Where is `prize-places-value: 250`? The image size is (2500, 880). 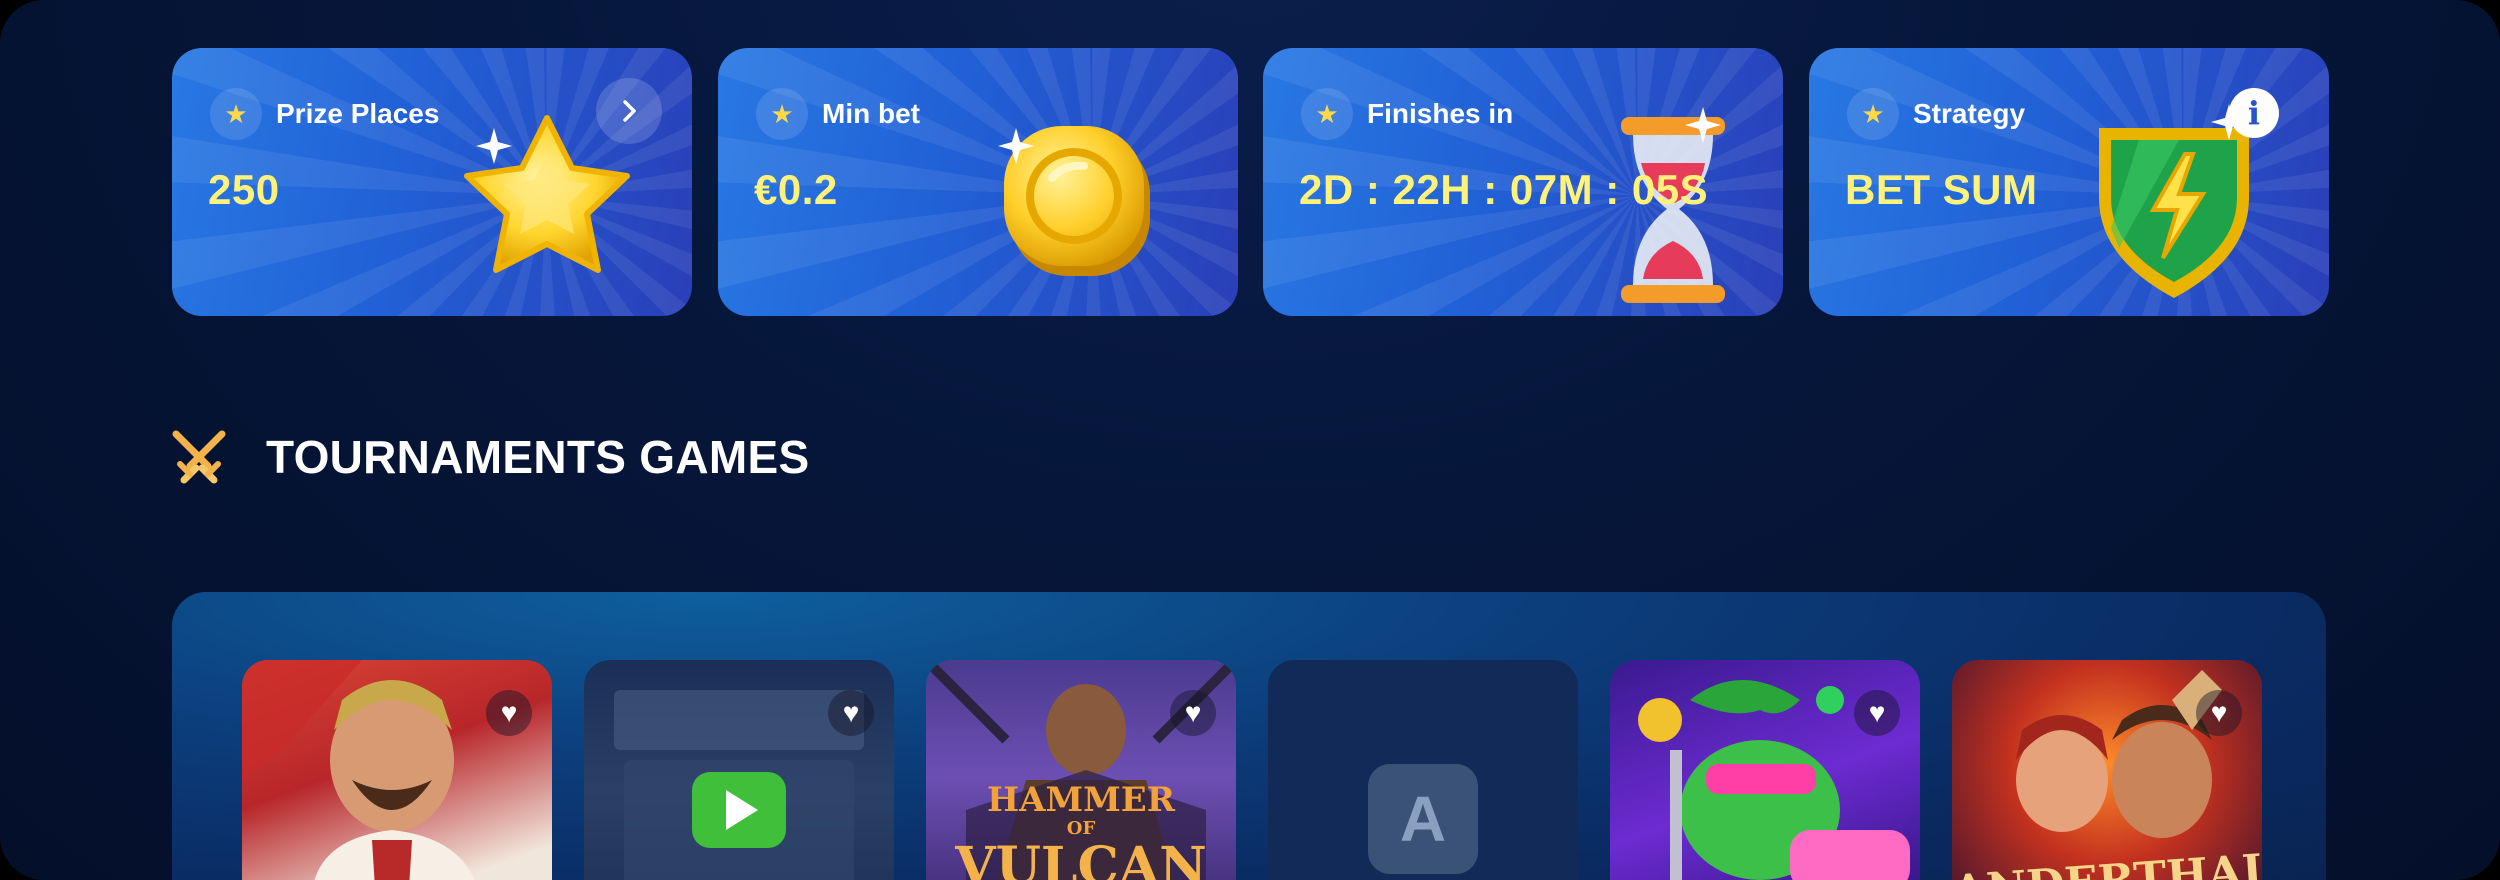 prize-places-value: 250 is located at coordinates (244, 189).